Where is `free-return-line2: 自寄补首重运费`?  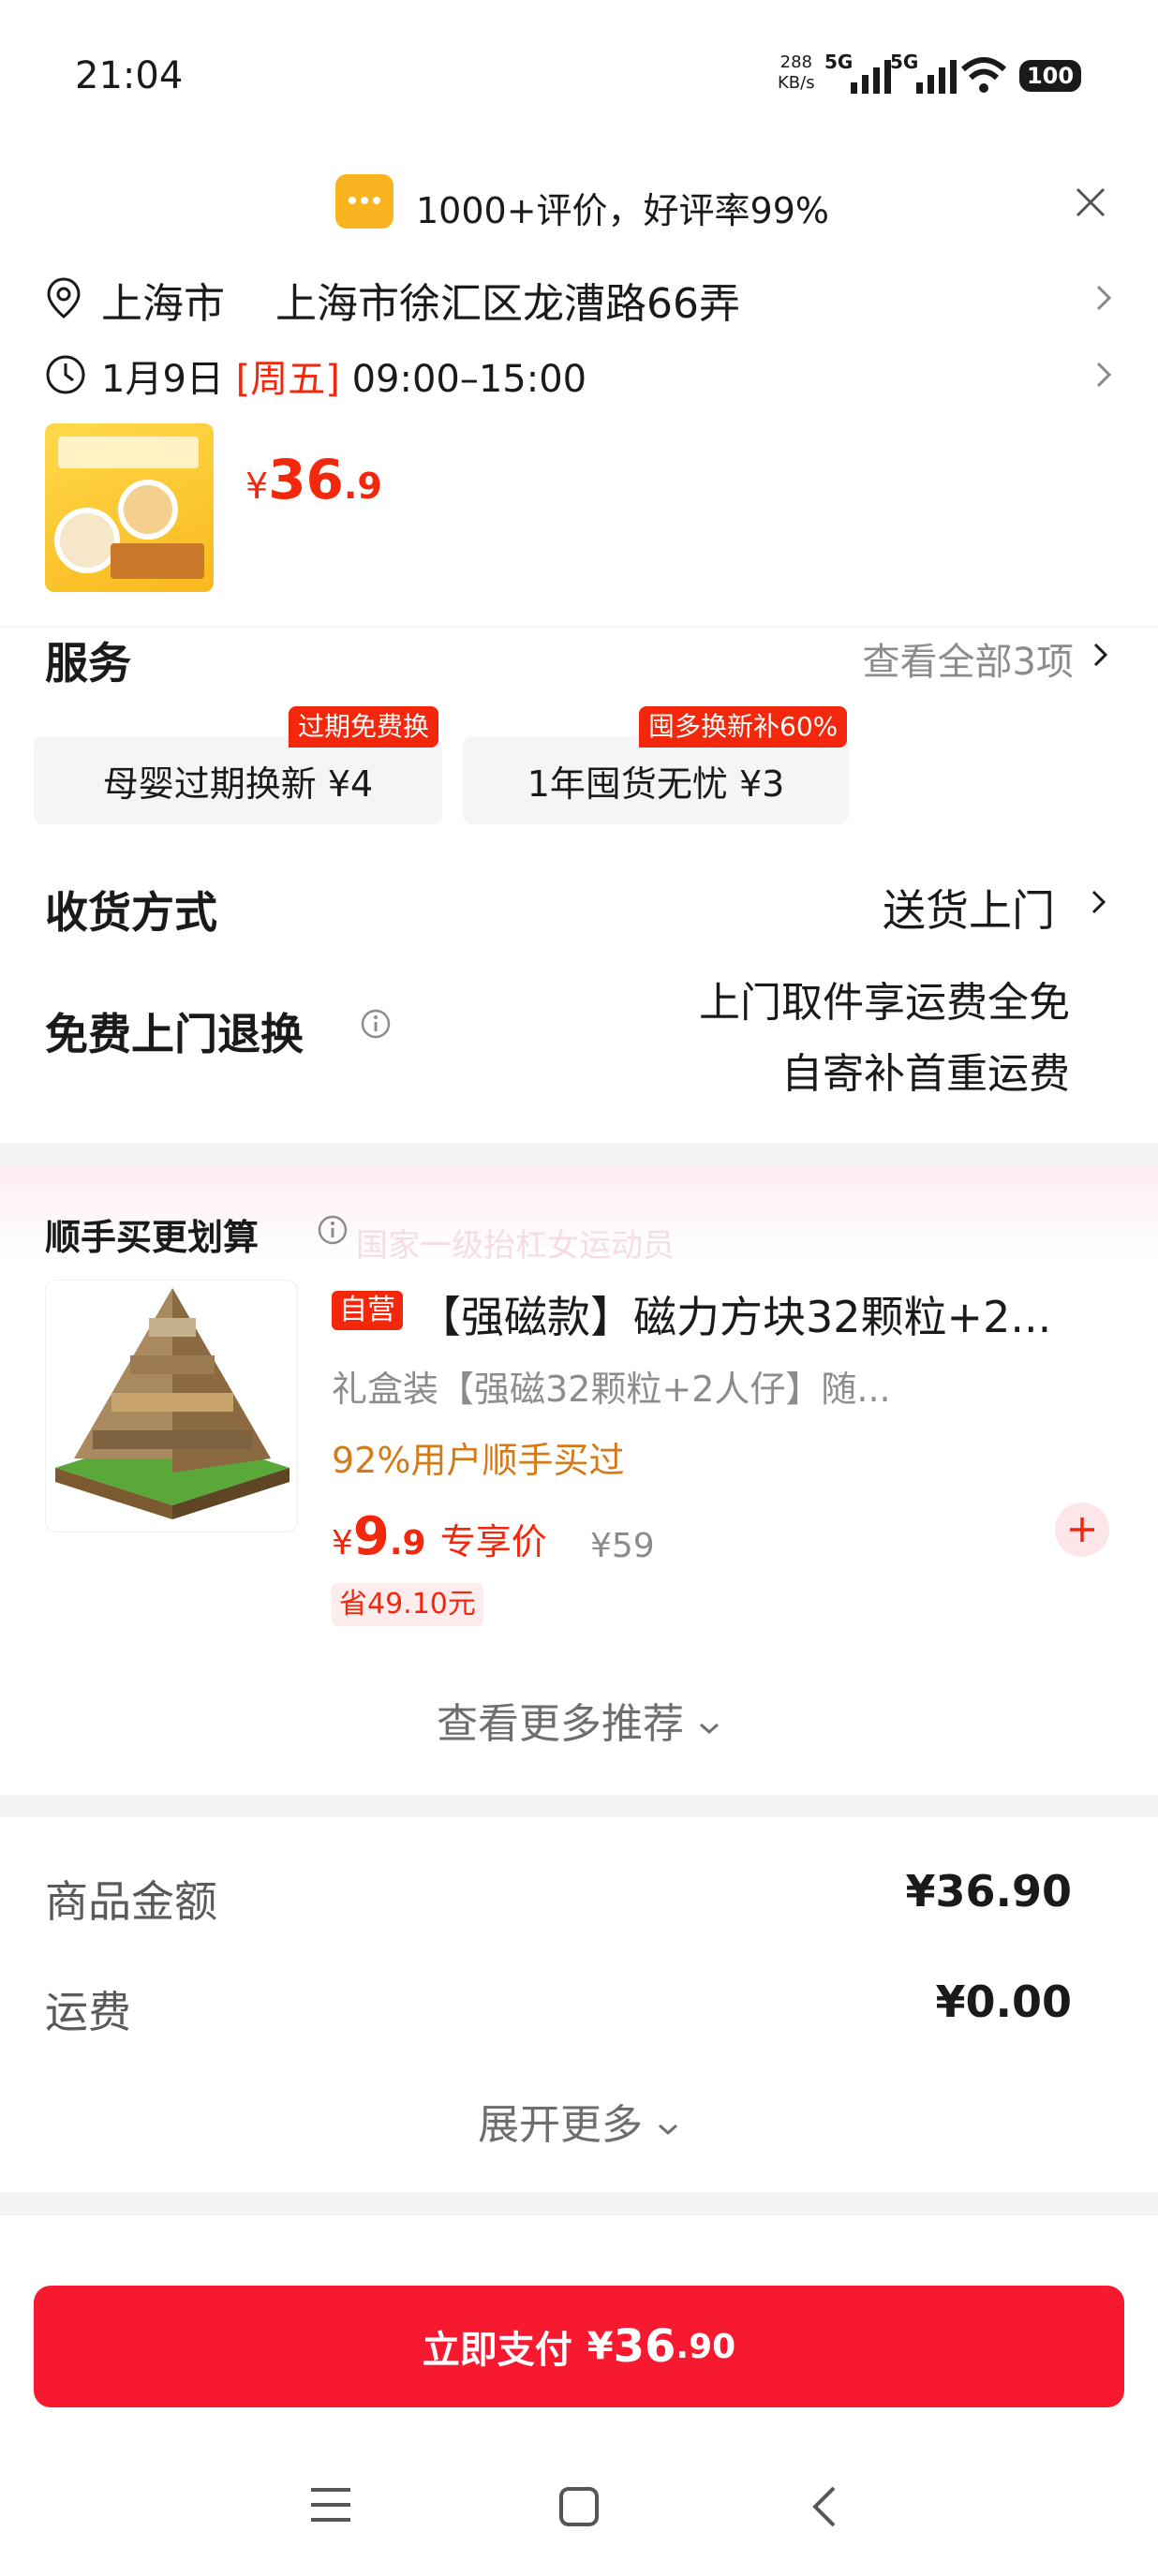 free-return-line2: 自寄补首重运费 is located at coordinates (925, 1074).